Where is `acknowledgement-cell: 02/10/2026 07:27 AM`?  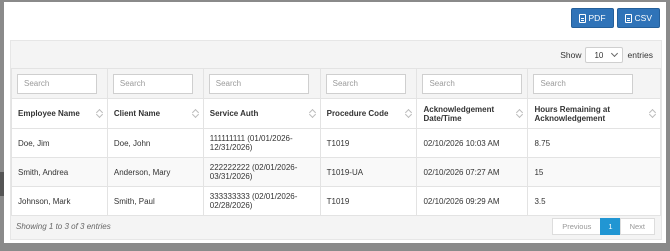
acknowledgement-cell: 02/10/2026 07:27 AM is located at coordinates (472, 172).